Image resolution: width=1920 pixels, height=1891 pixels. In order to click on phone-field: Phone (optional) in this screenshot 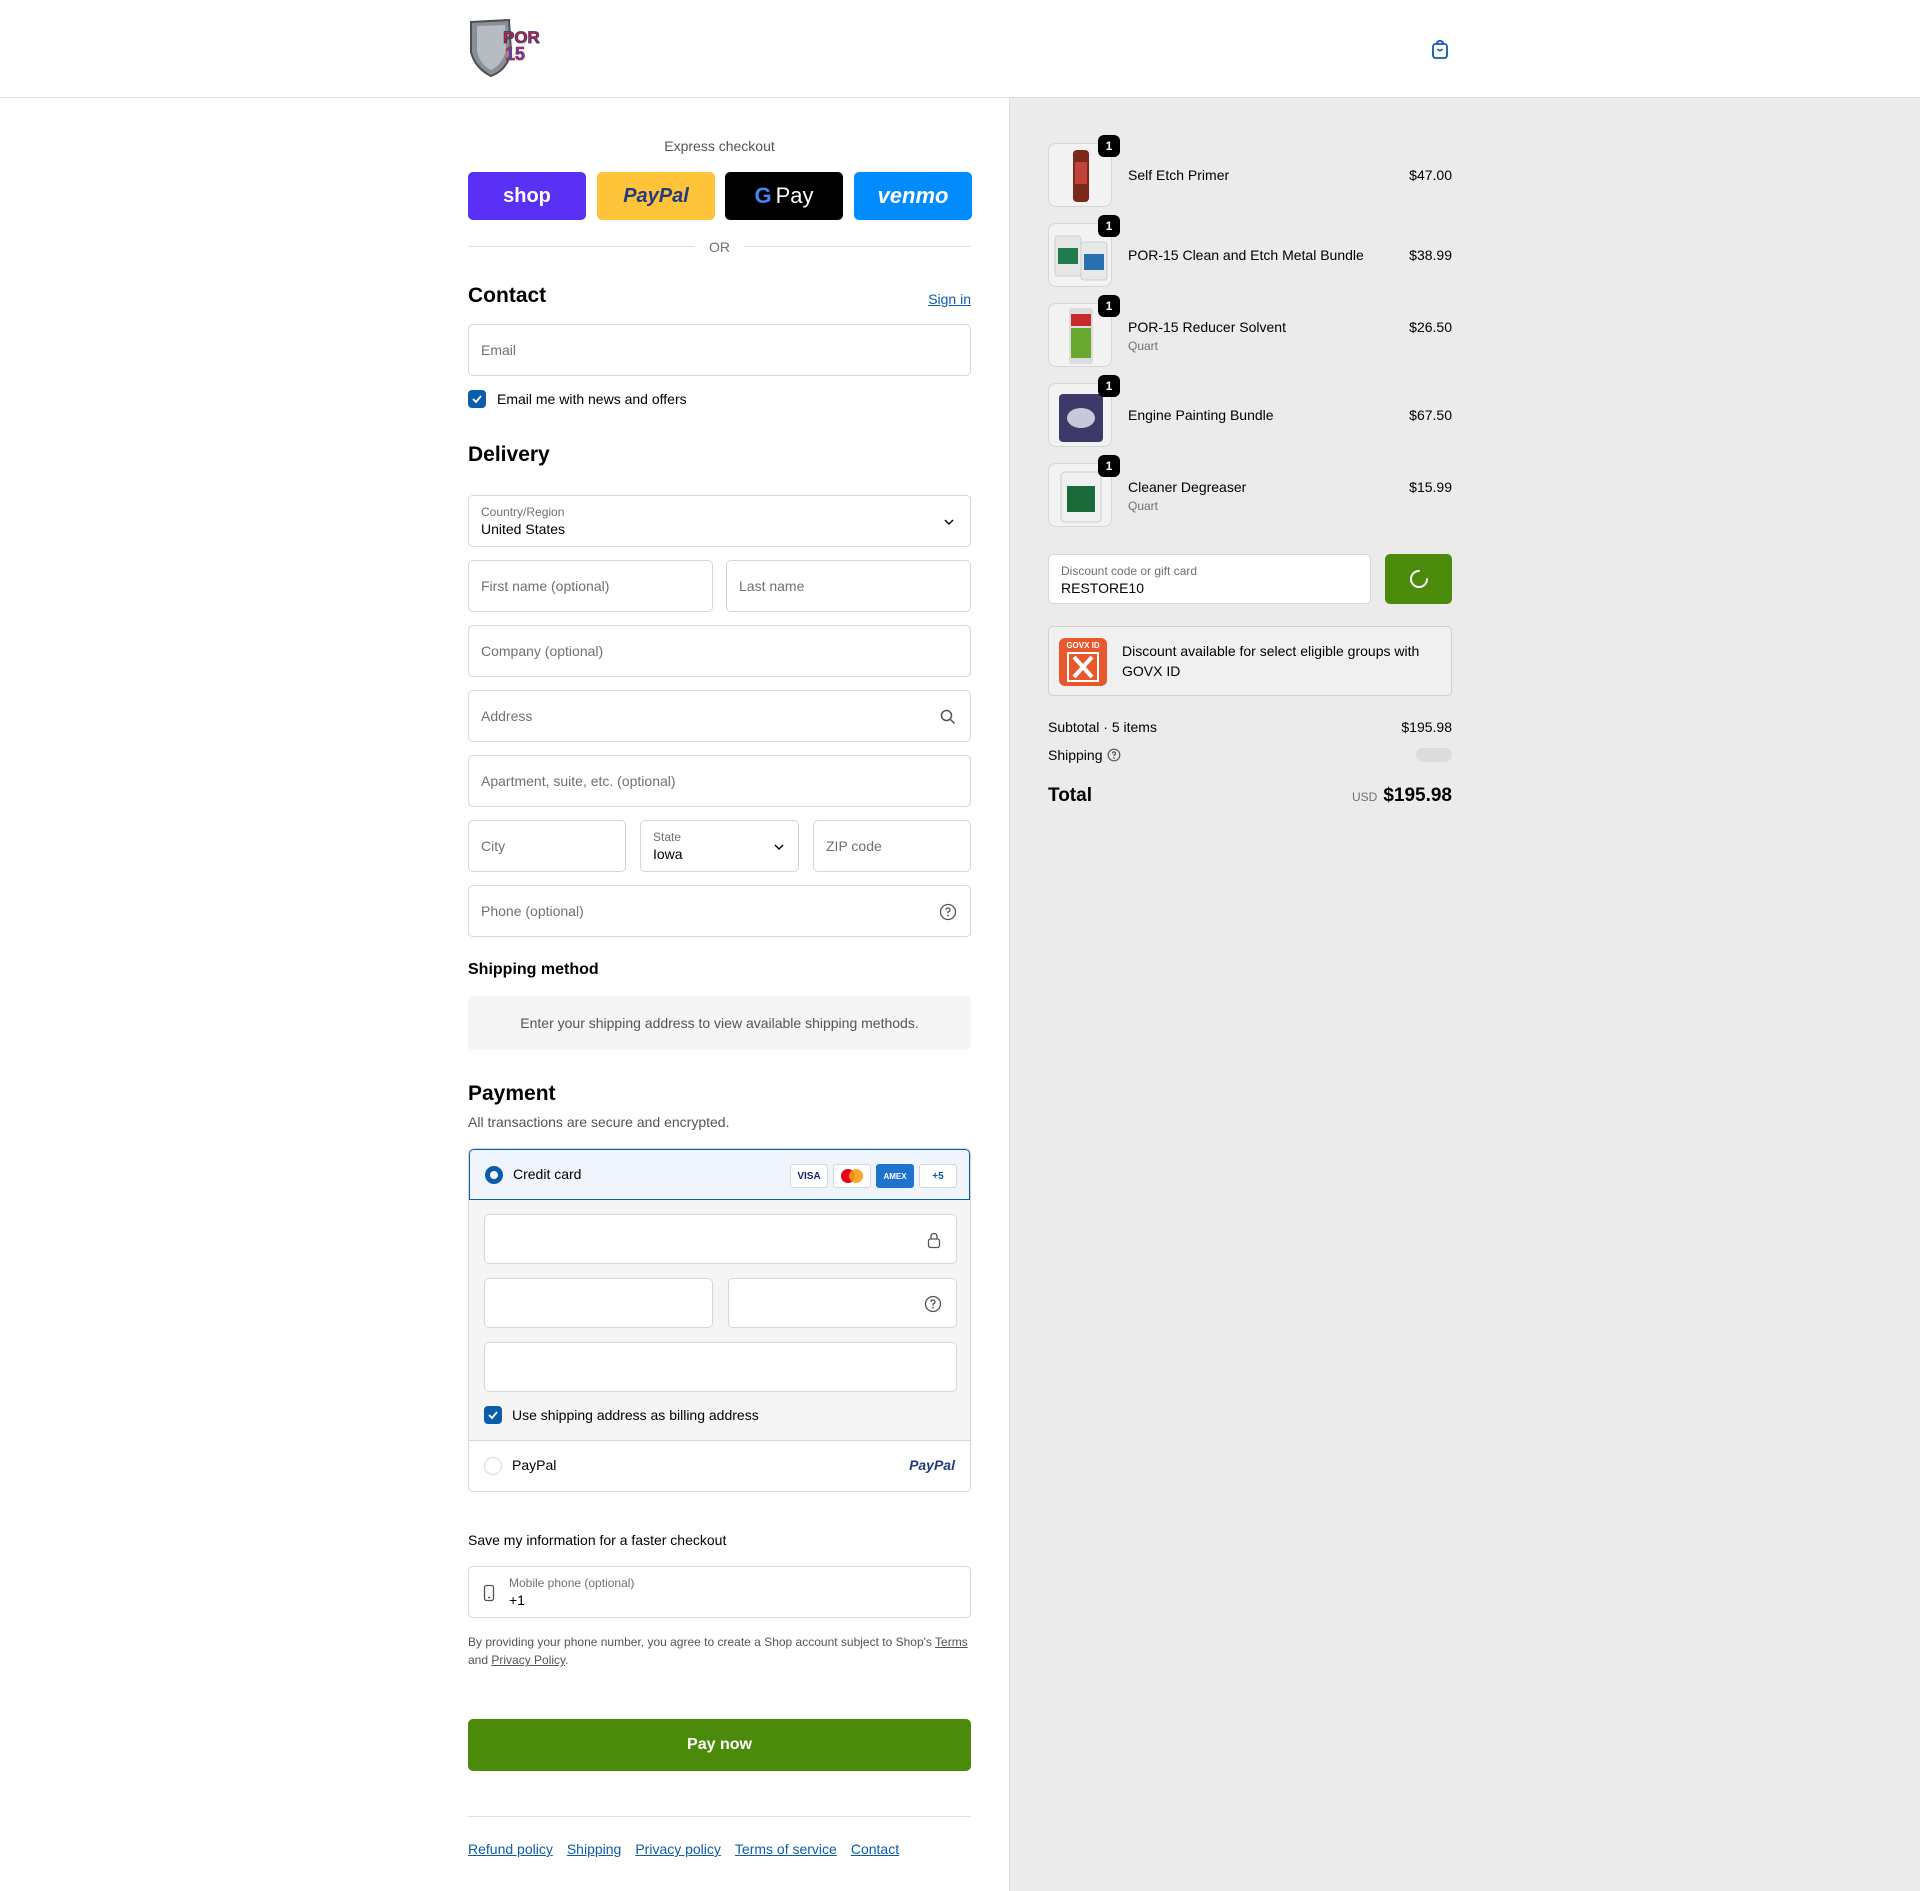, I will do `click(719, 911)`.